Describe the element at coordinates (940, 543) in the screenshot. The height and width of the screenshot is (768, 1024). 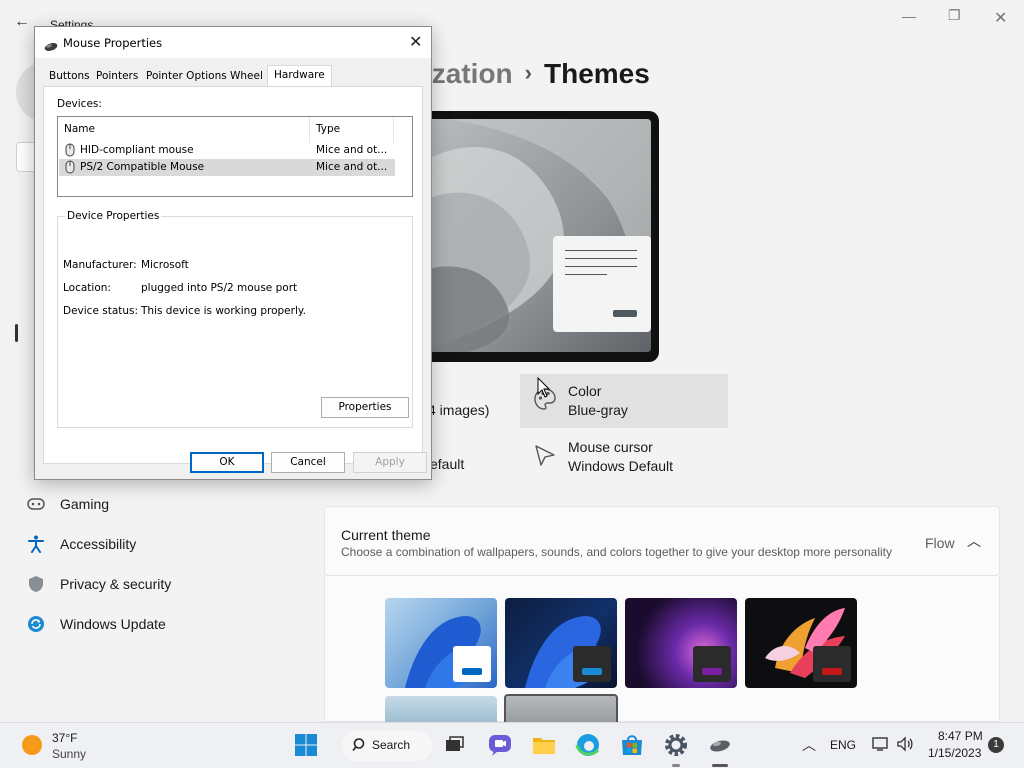
I see `current-theme-value: Flow` at that location.